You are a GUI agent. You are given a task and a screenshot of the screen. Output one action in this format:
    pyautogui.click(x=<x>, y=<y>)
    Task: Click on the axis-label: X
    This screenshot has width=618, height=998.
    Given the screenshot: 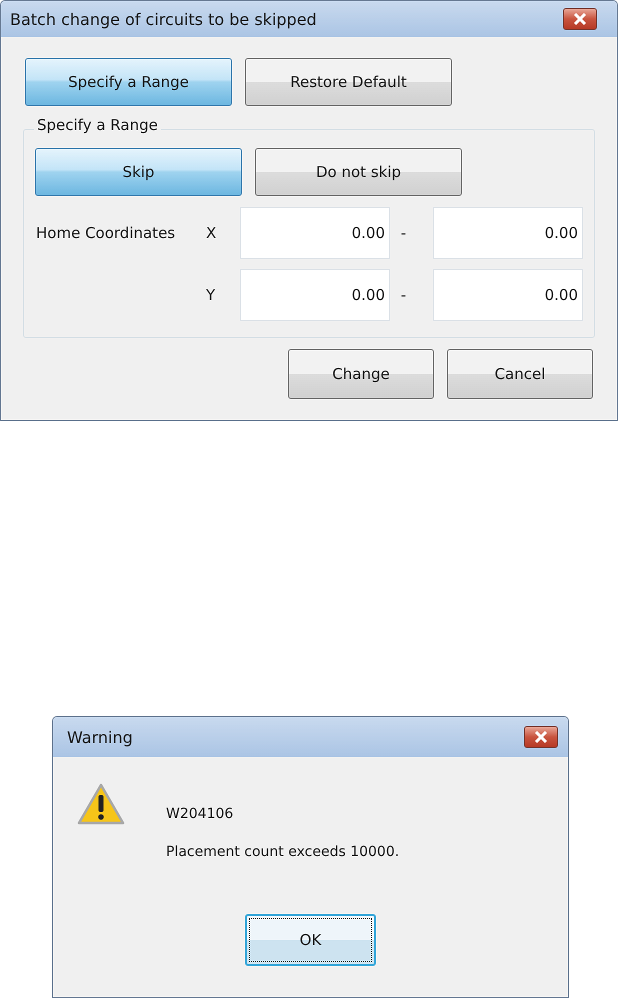 What is the action you would take?
    pyautogui.click(x=212, y=233)
    